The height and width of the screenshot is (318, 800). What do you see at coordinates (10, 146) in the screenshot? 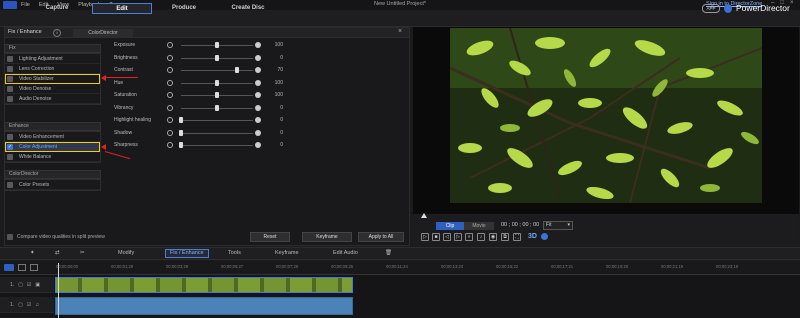
I see `checkmark-icon: ✓` at bounding box center [10, 146].